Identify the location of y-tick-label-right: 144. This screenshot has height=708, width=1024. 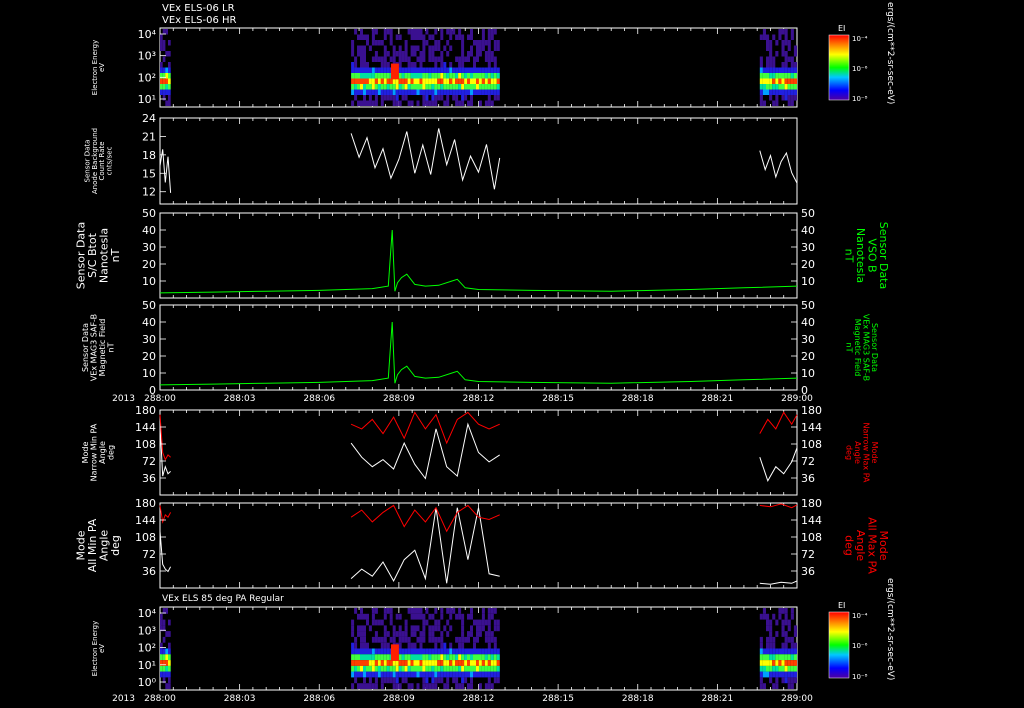
(811, 520).